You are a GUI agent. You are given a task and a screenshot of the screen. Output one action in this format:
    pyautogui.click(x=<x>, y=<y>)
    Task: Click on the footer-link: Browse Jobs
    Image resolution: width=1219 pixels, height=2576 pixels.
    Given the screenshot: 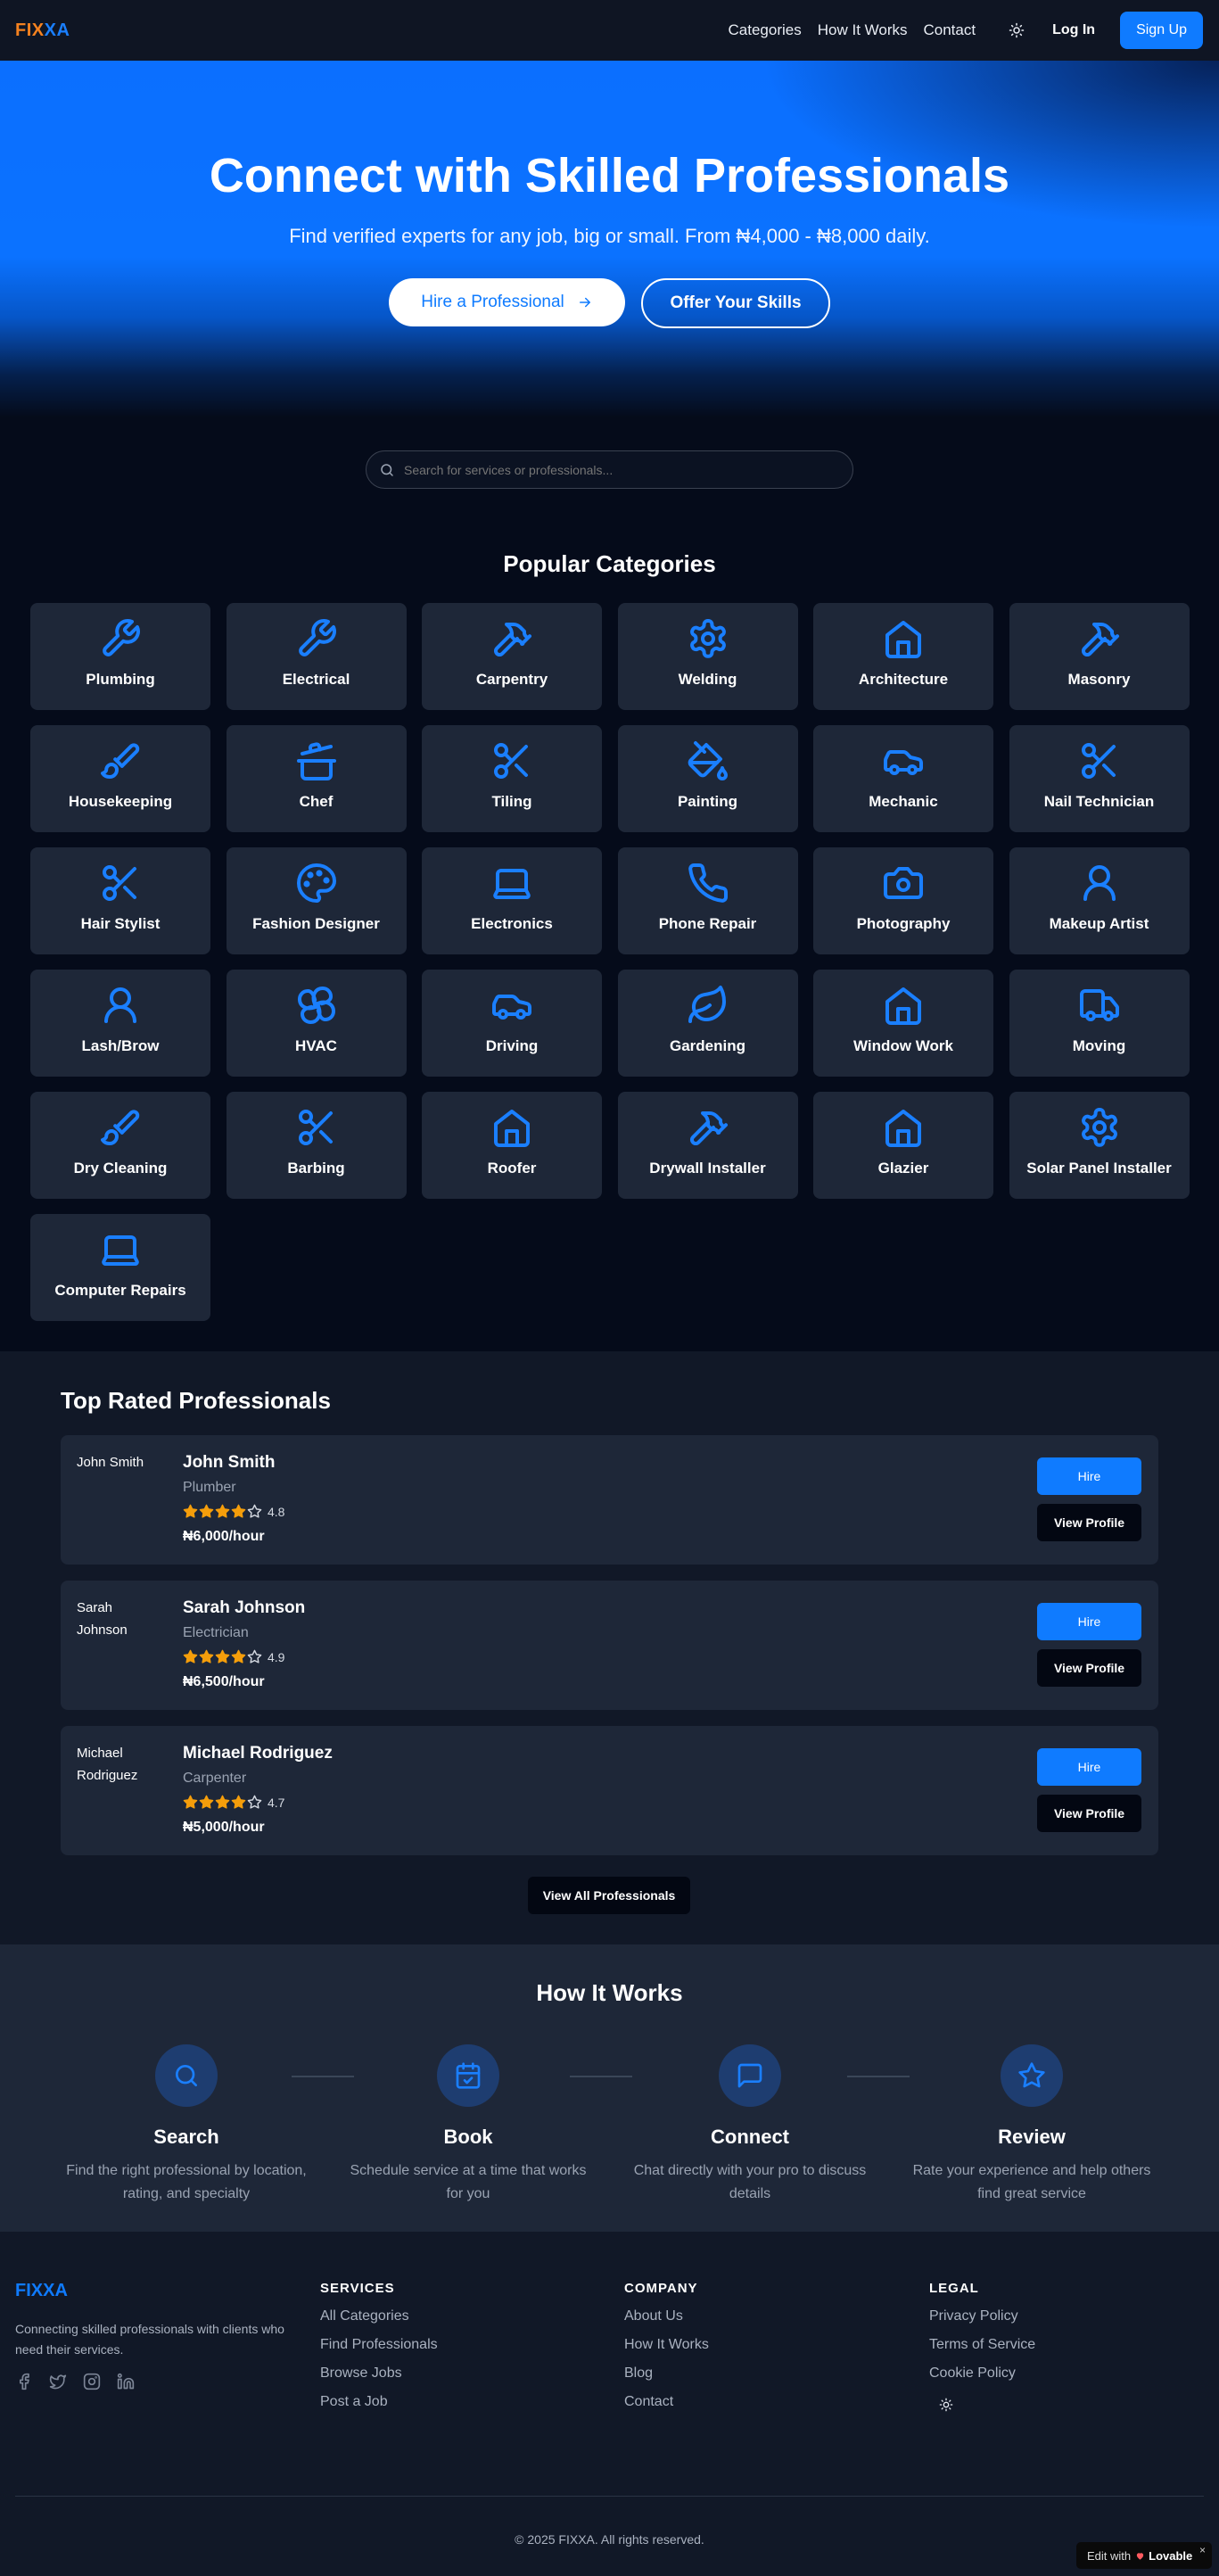 What is the action you would take?
    pyautogui.click(x=379, y=2374)
    